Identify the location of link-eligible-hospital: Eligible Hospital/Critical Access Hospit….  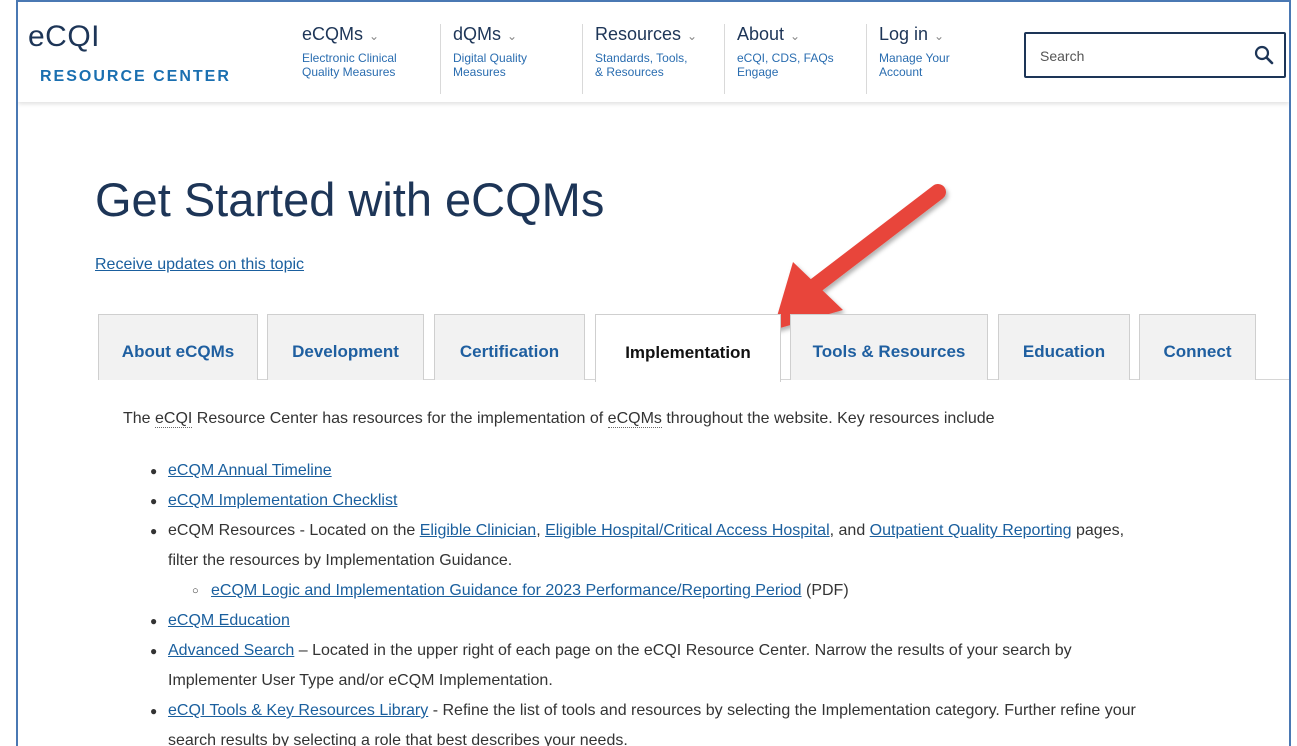
(687, 530).